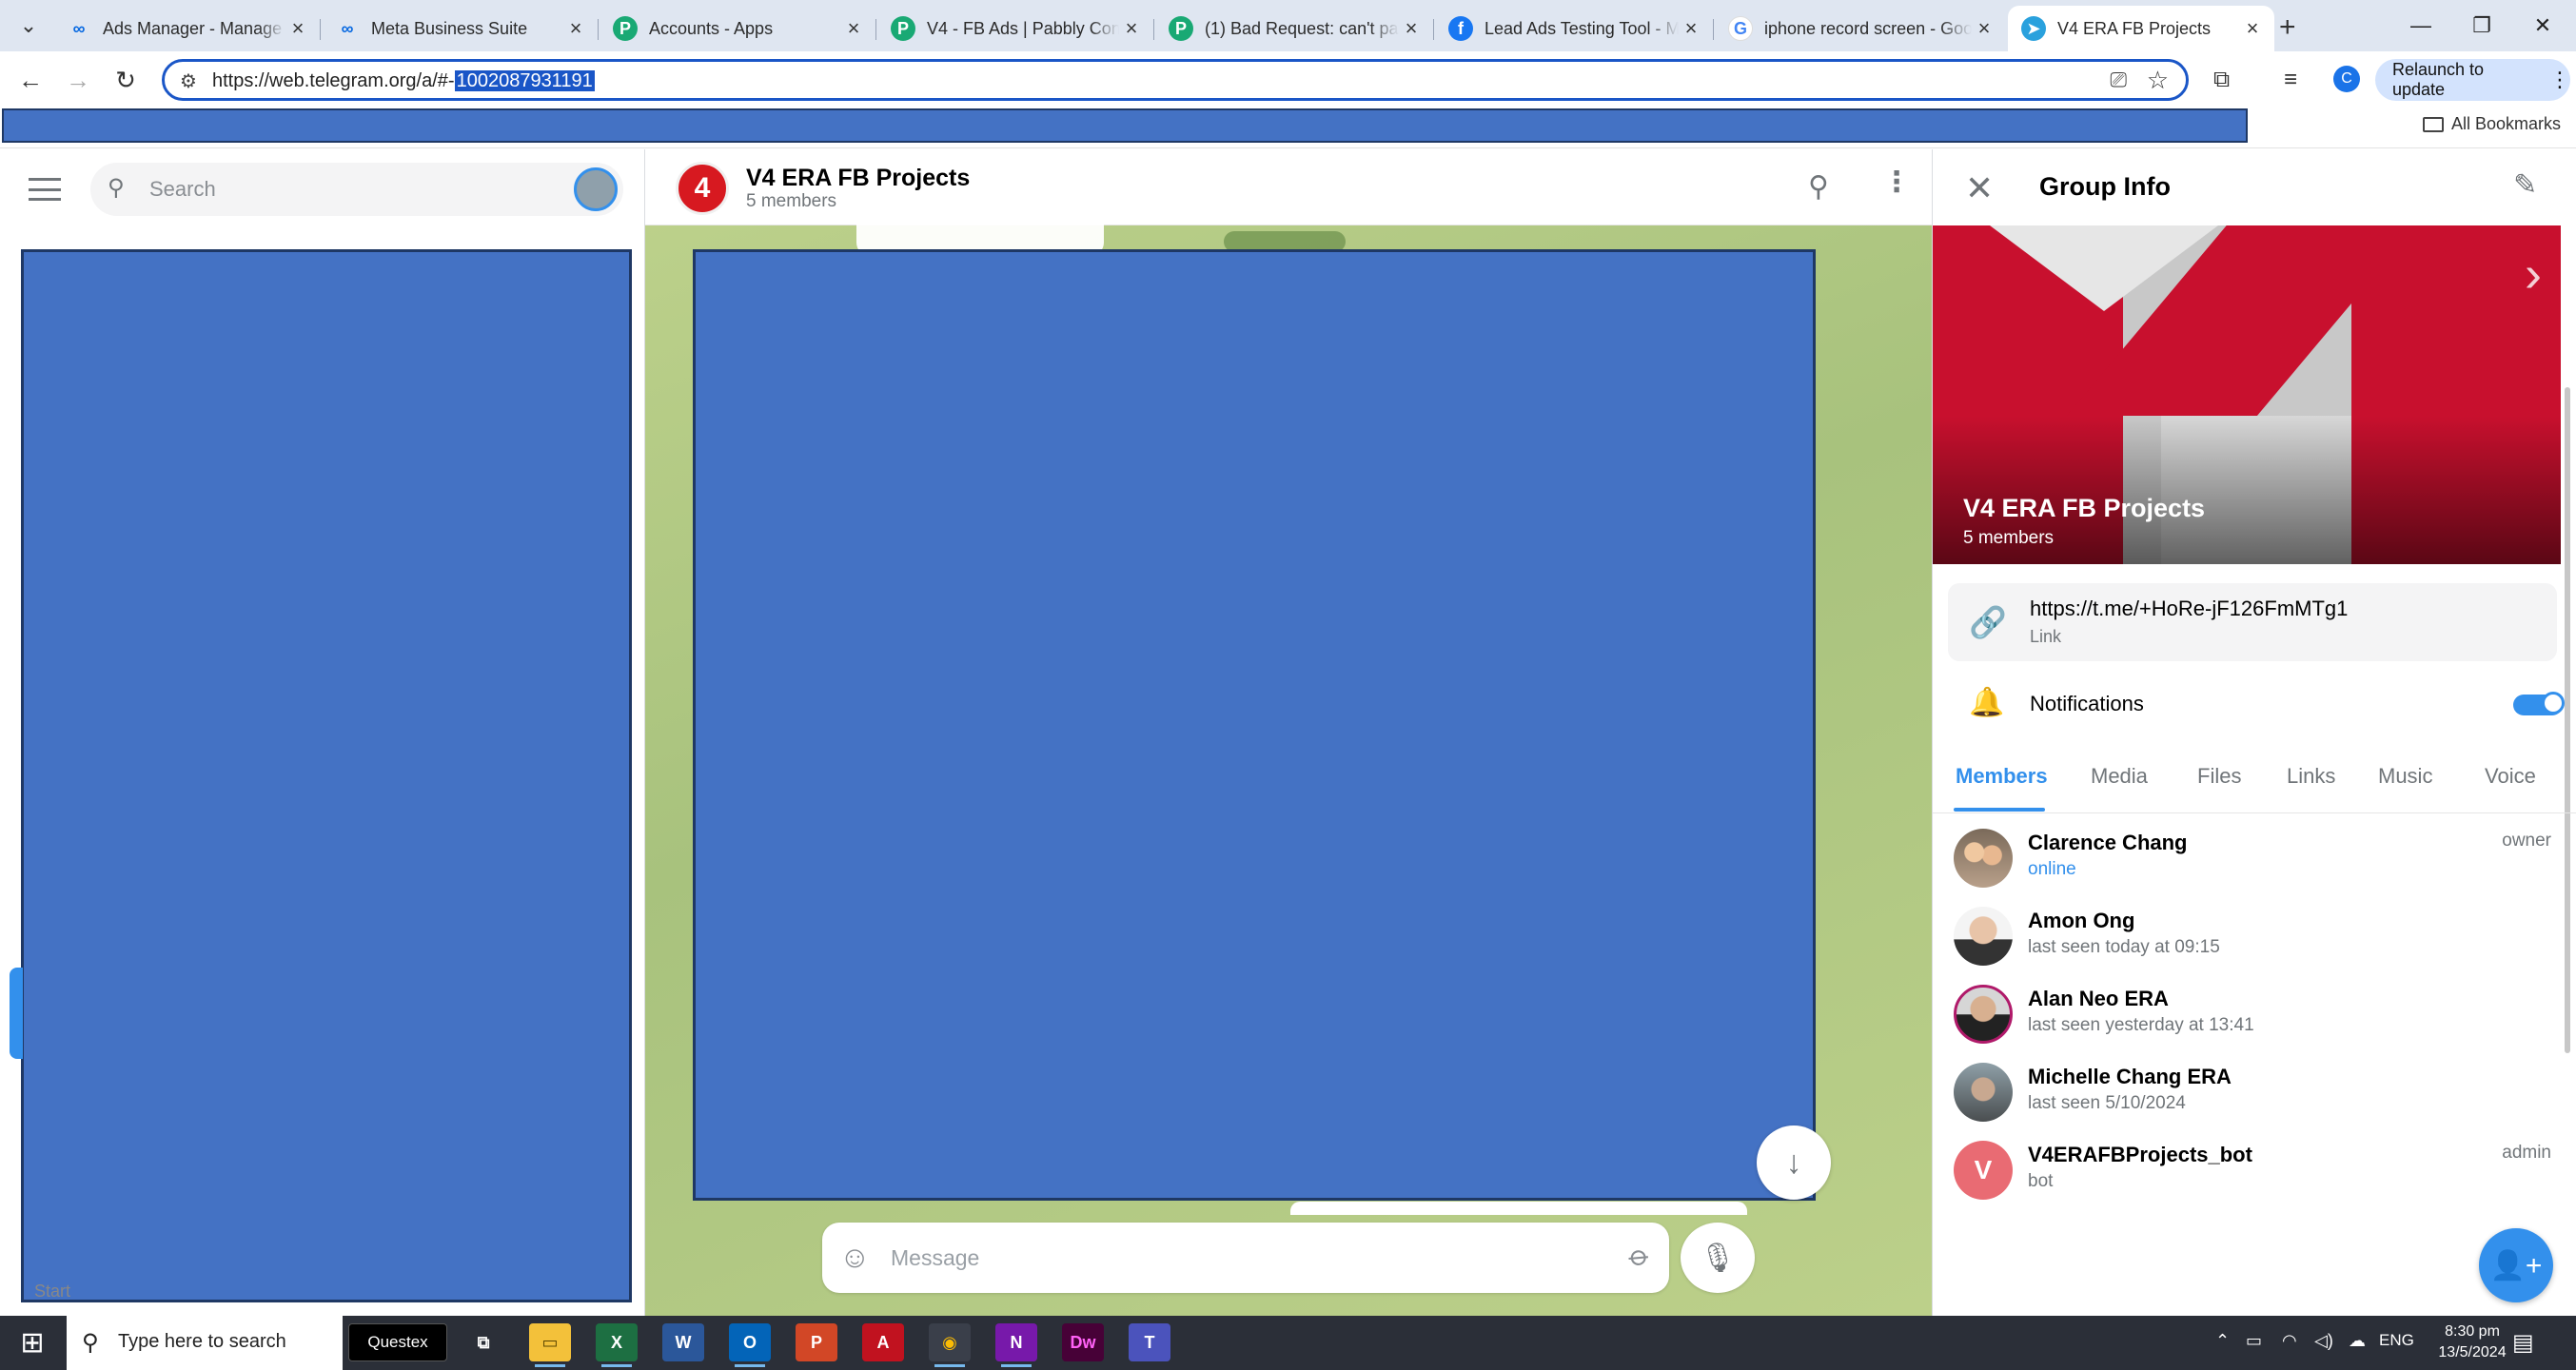 The height and width of the screenshot is (1370, 2576). I want to click on new-tab-plus-icon: +, so click(2287, 27).